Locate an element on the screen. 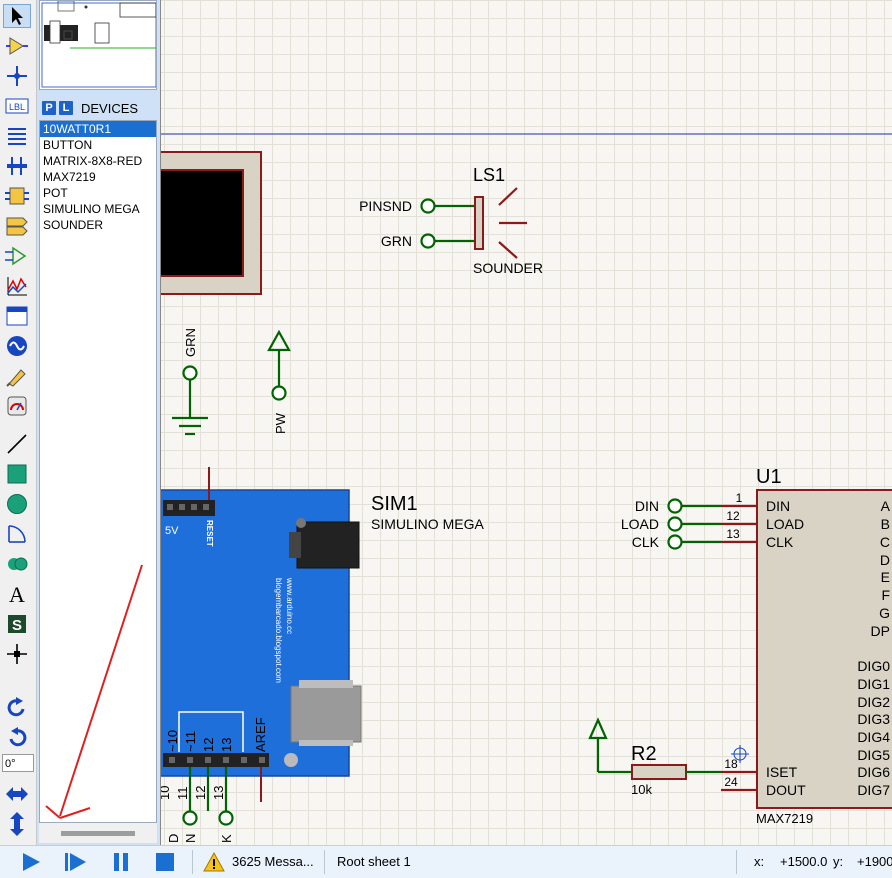 Image resolution: width=892 pixels, height=878 pixels. warning-icon is located at coordinates (214, 862).